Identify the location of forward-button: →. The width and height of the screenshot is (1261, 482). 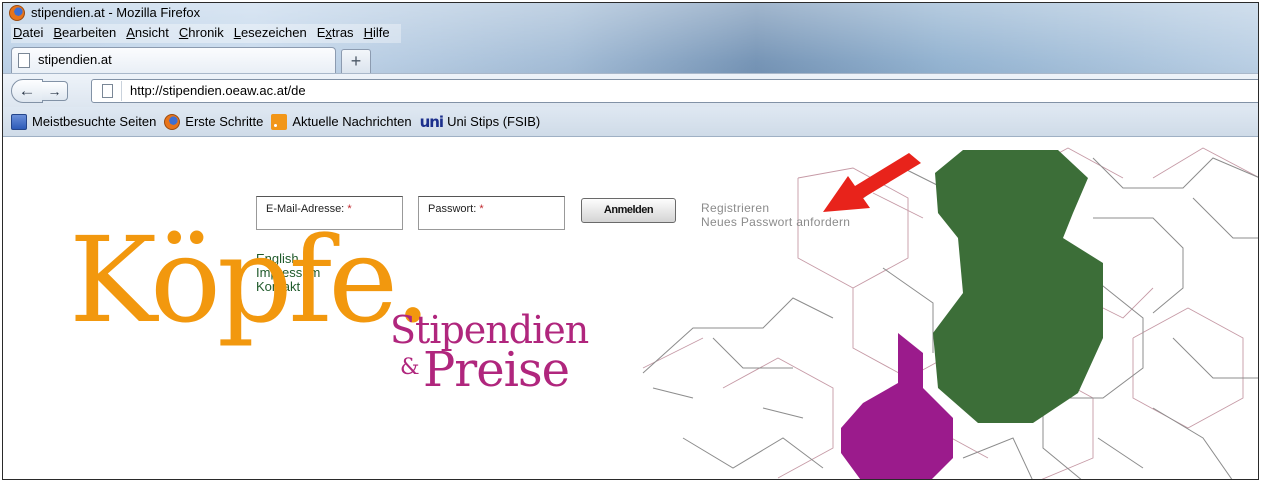
(55, 91).